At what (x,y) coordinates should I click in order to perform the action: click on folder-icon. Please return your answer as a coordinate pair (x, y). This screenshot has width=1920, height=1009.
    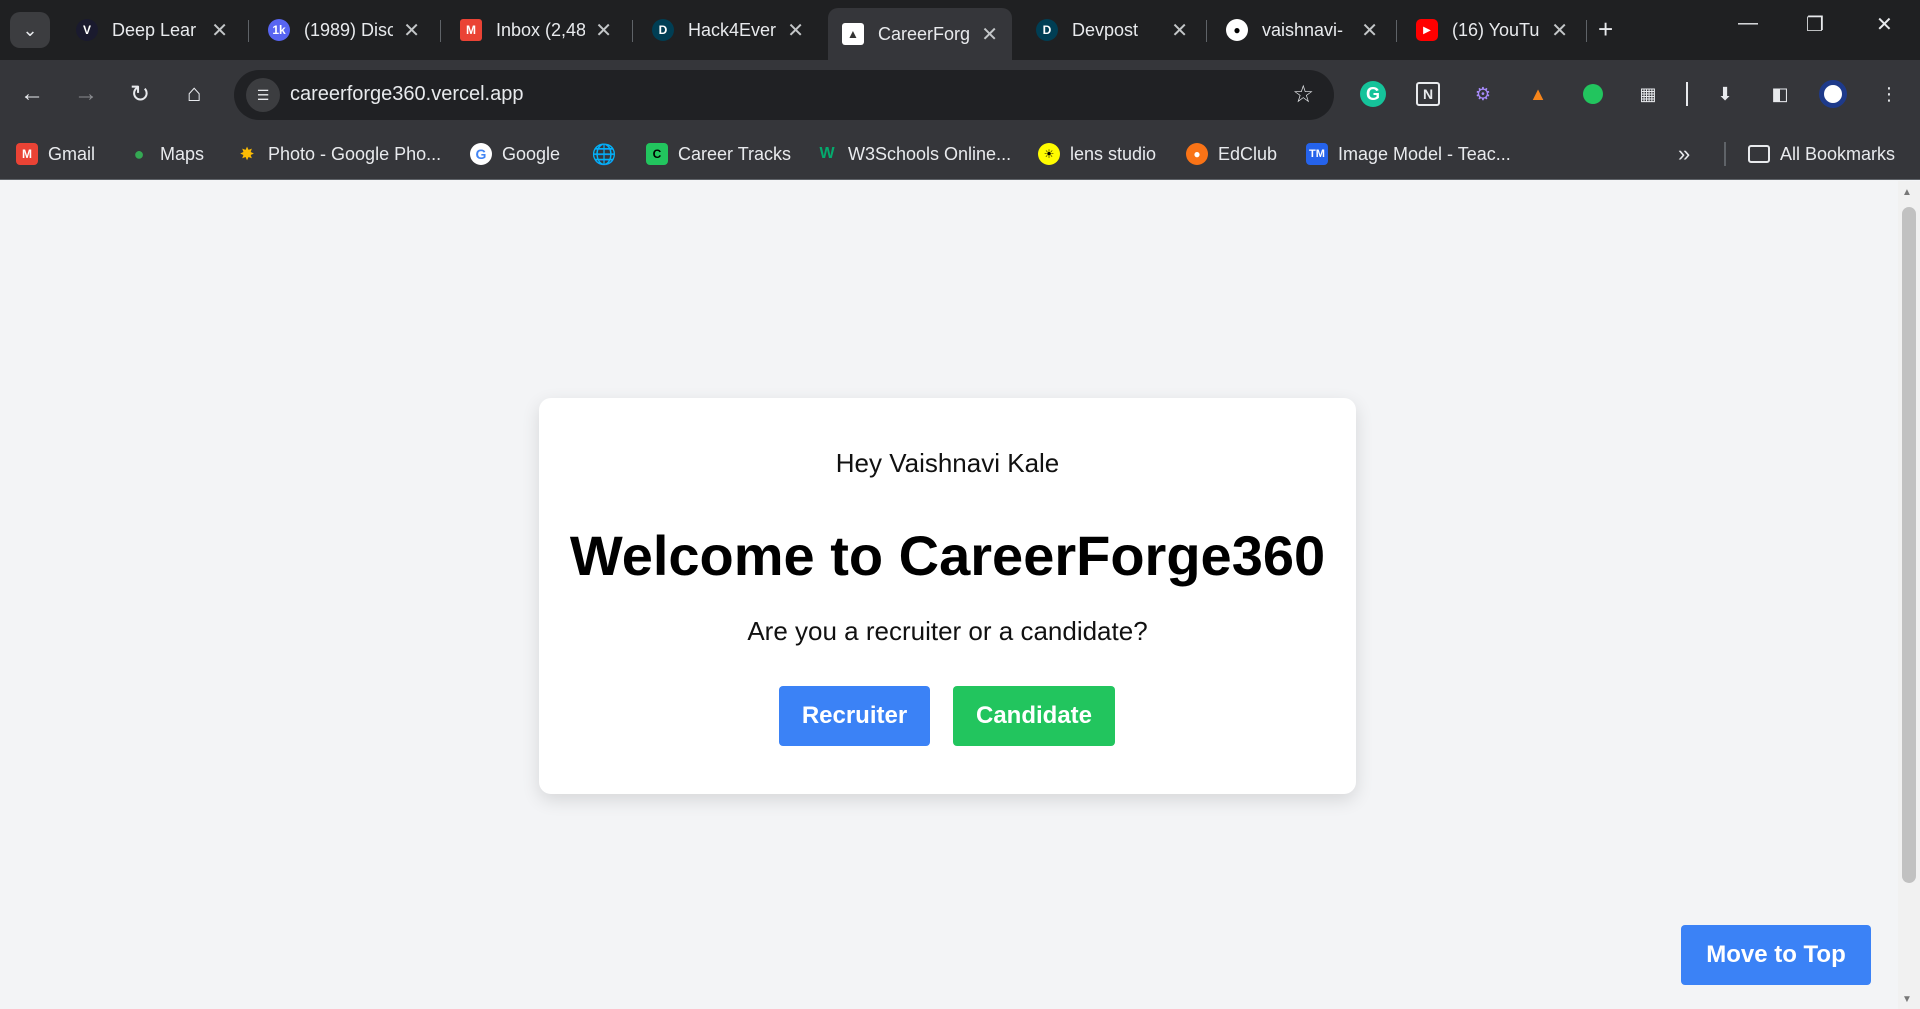
    Looking at the image, I should click on (1759, 154).